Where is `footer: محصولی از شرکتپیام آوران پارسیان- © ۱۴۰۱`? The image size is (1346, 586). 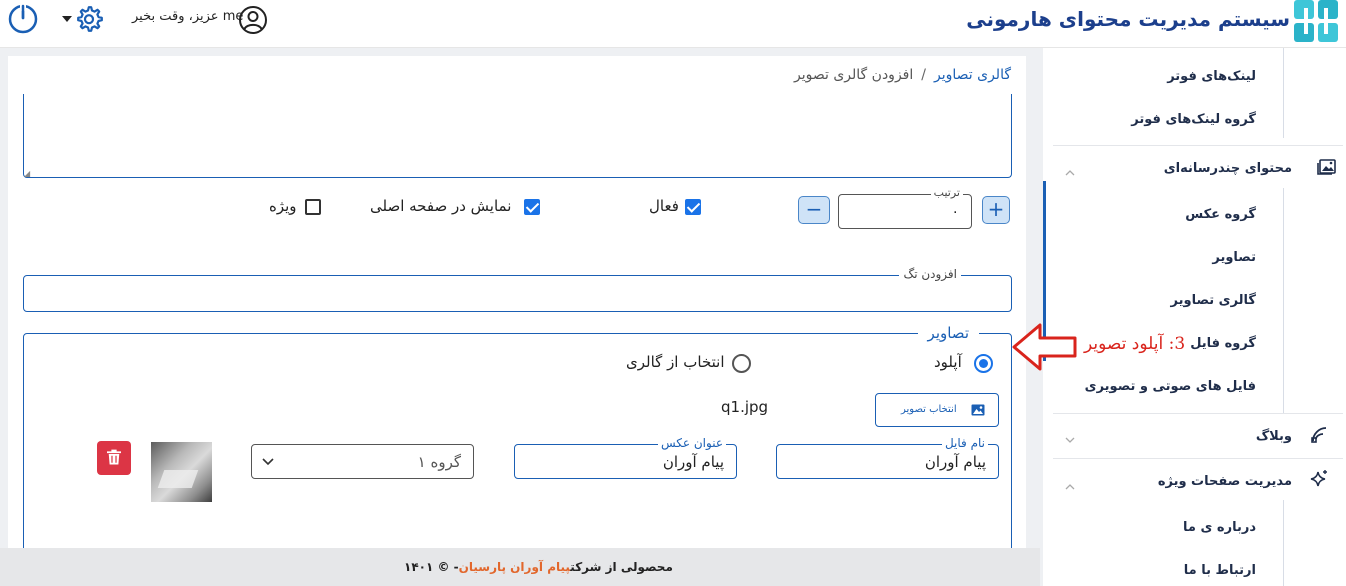 footer: محصولی از شرکتپیام آوران پارسیان- © ۱۴۰۱ is located at coordinates (520, 567).